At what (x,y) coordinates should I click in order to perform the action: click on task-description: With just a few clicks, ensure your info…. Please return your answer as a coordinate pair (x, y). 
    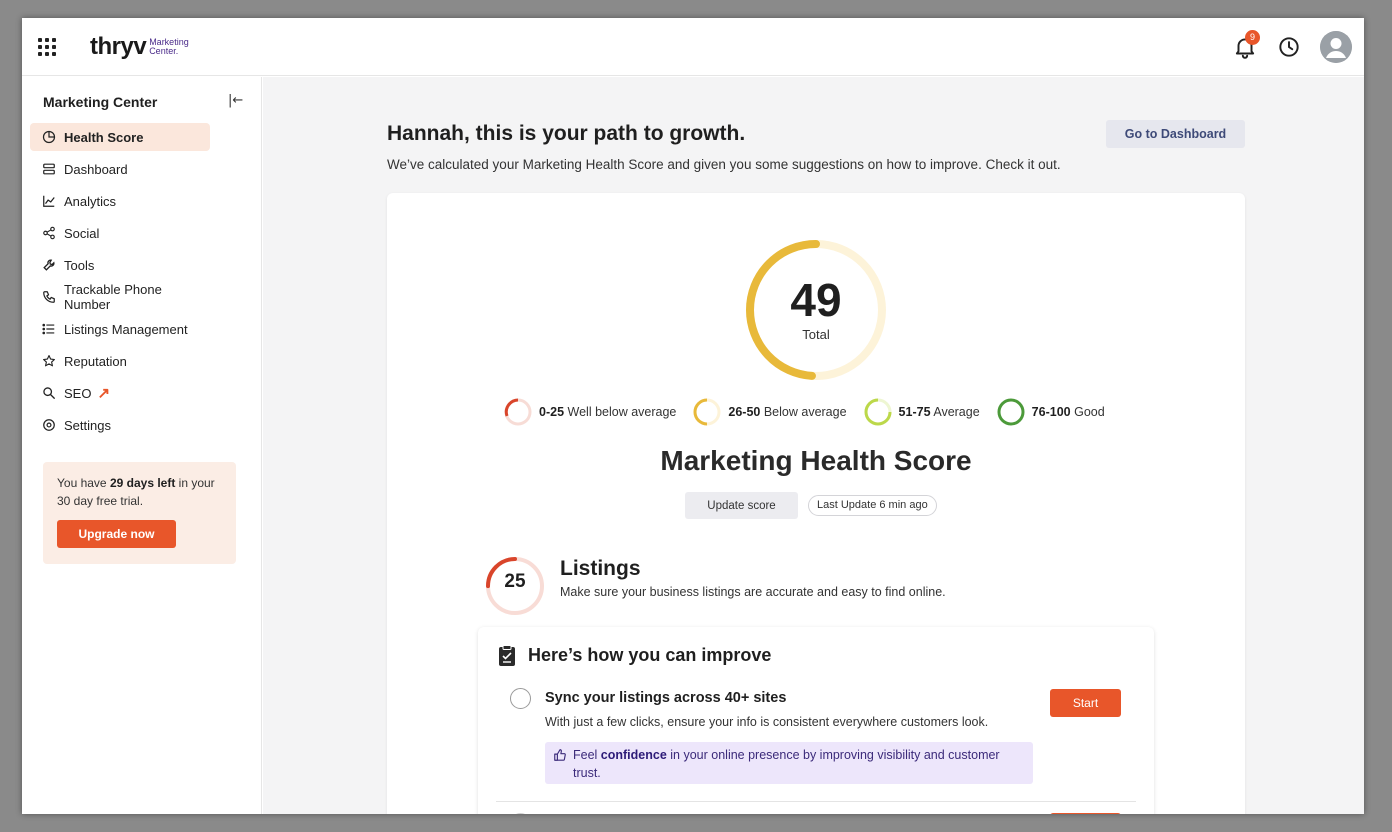
    Looking at the image, I should click on (767, 722).